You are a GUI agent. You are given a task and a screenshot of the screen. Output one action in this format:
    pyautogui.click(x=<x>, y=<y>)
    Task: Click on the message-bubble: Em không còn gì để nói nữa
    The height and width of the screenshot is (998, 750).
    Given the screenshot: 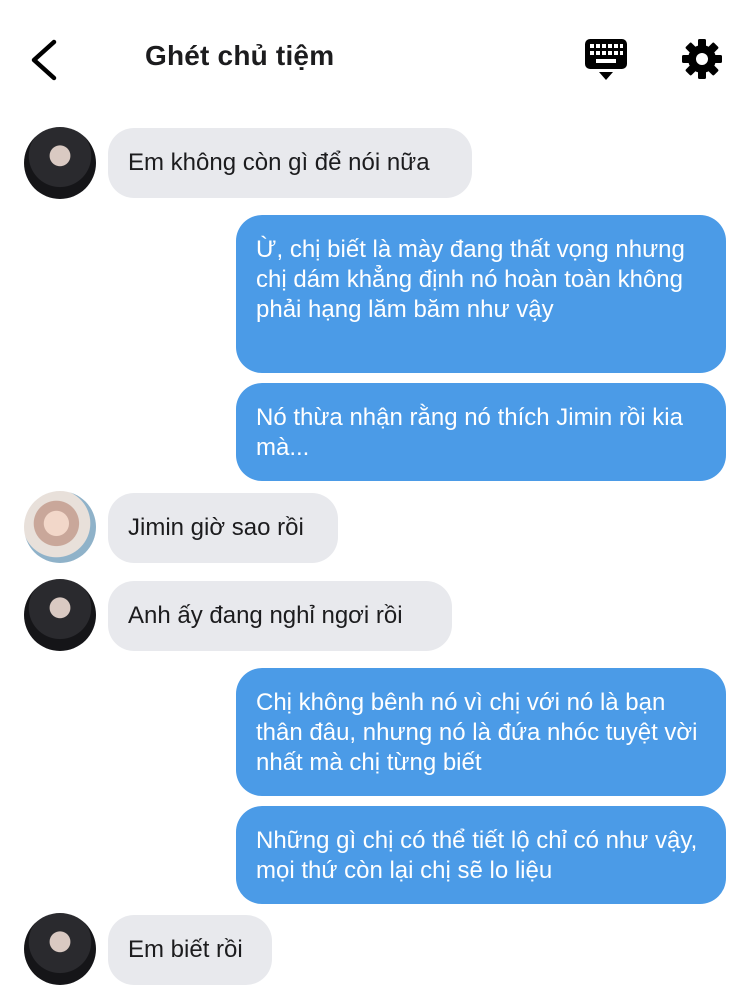 What is the action you would take?
    pyautogui.click(x=290, y=163)
    